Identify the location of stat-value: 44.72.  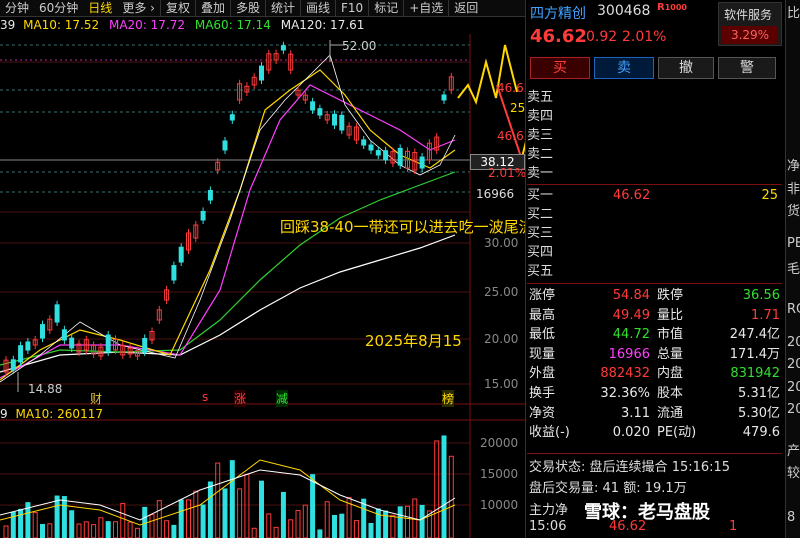
(631, 335).